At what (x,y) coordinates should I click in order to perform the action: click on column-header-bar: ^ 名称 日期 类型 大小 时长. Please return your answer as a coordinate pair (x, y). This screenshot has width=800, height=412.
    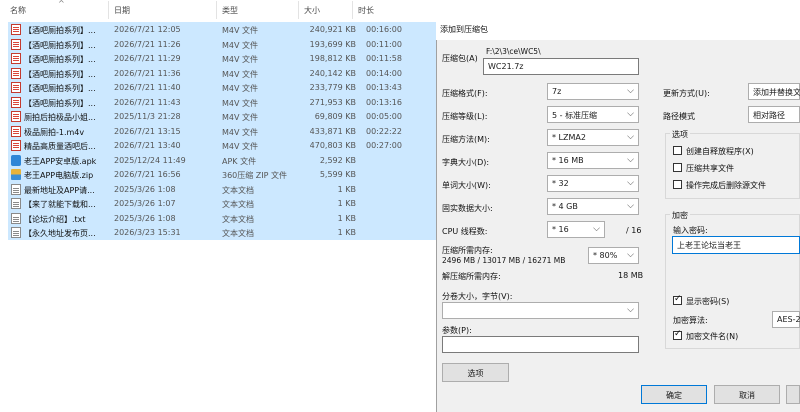
    Looking at the image, I should click on (218, 10).